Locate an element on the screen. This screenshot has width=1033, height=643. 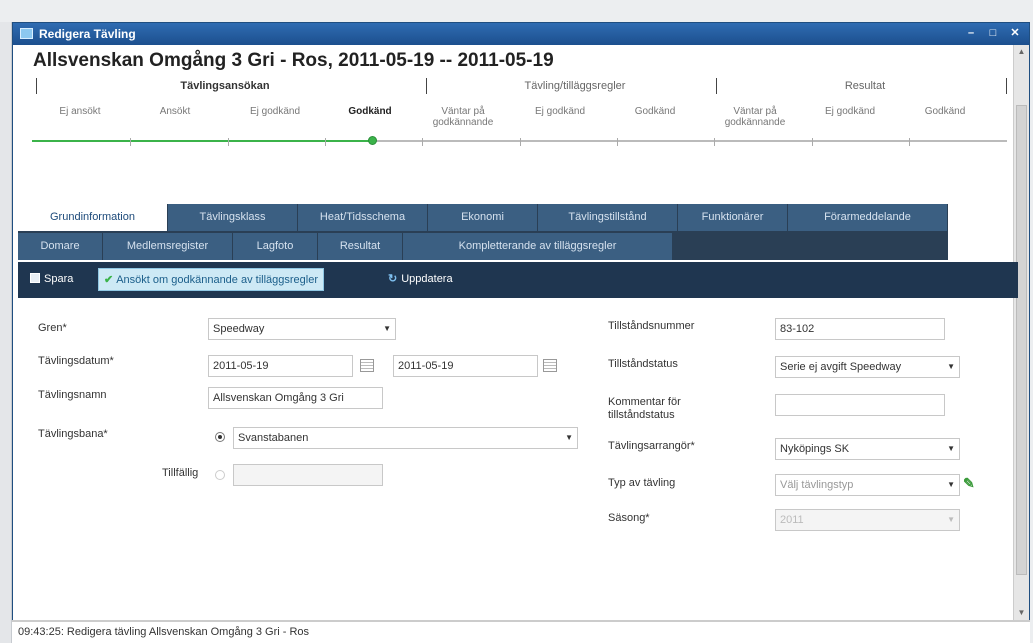
typ-av-tavling-label: Typ av tävling is located at coordinates (642, 483).